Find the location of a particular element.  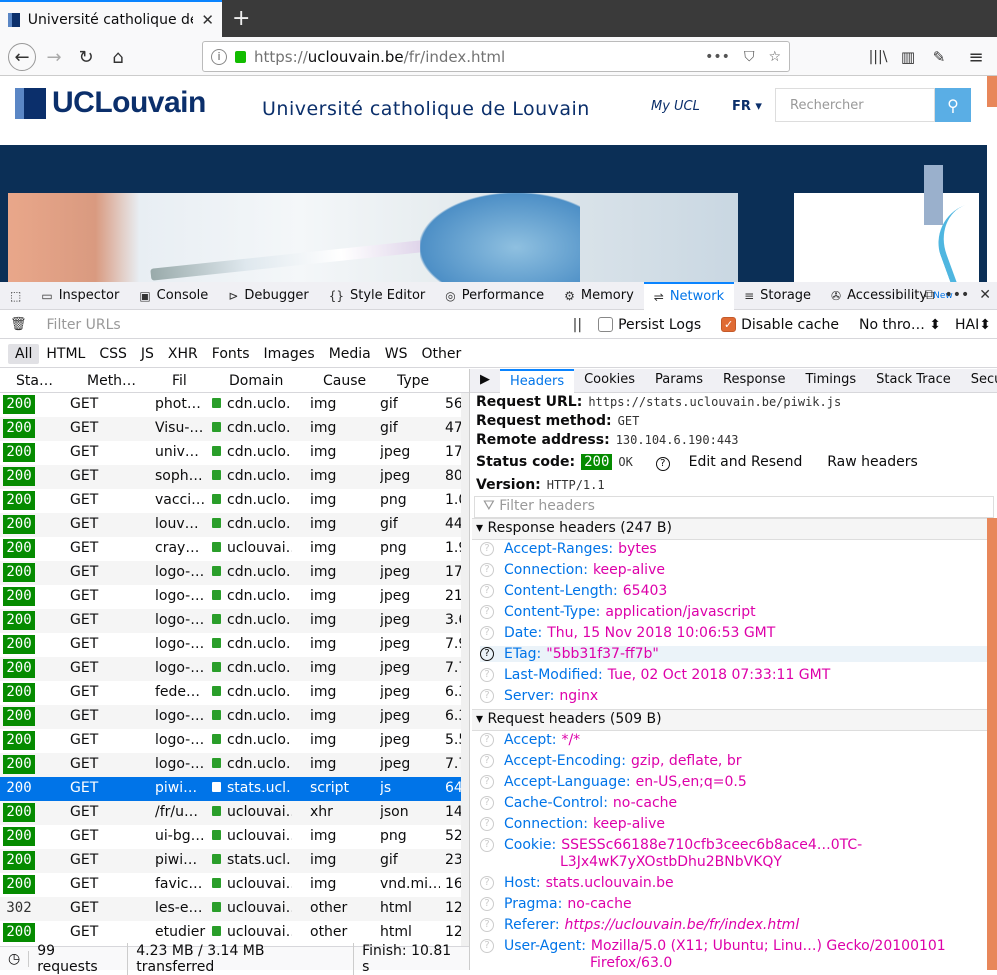

page-scrollbar is located at coordinates (992, 91).